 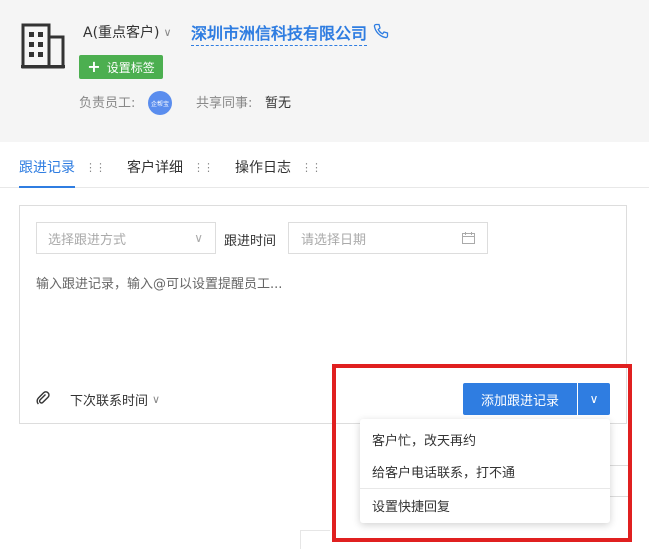 I want to click on add-follow-record-button: 添加跟进记录, so click(x=520, y=399).